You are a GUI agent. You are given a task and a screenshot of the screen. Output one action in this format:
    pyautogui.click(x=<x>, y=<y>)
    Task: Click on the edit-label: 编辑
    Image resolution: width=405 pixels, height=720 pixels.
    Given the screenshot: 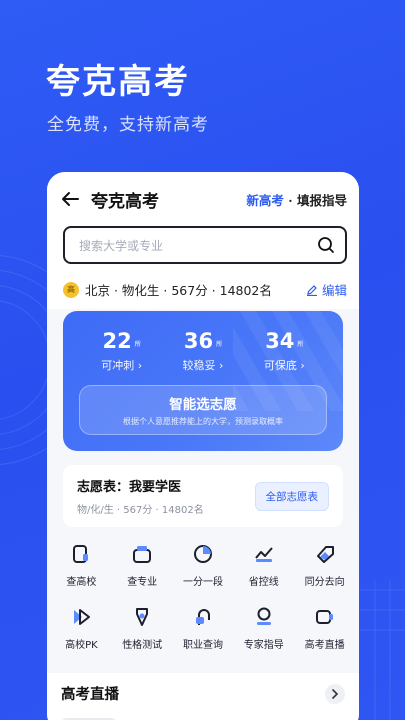 What is the action you would take?
    pyautogui.click(x=334, y=290)
    